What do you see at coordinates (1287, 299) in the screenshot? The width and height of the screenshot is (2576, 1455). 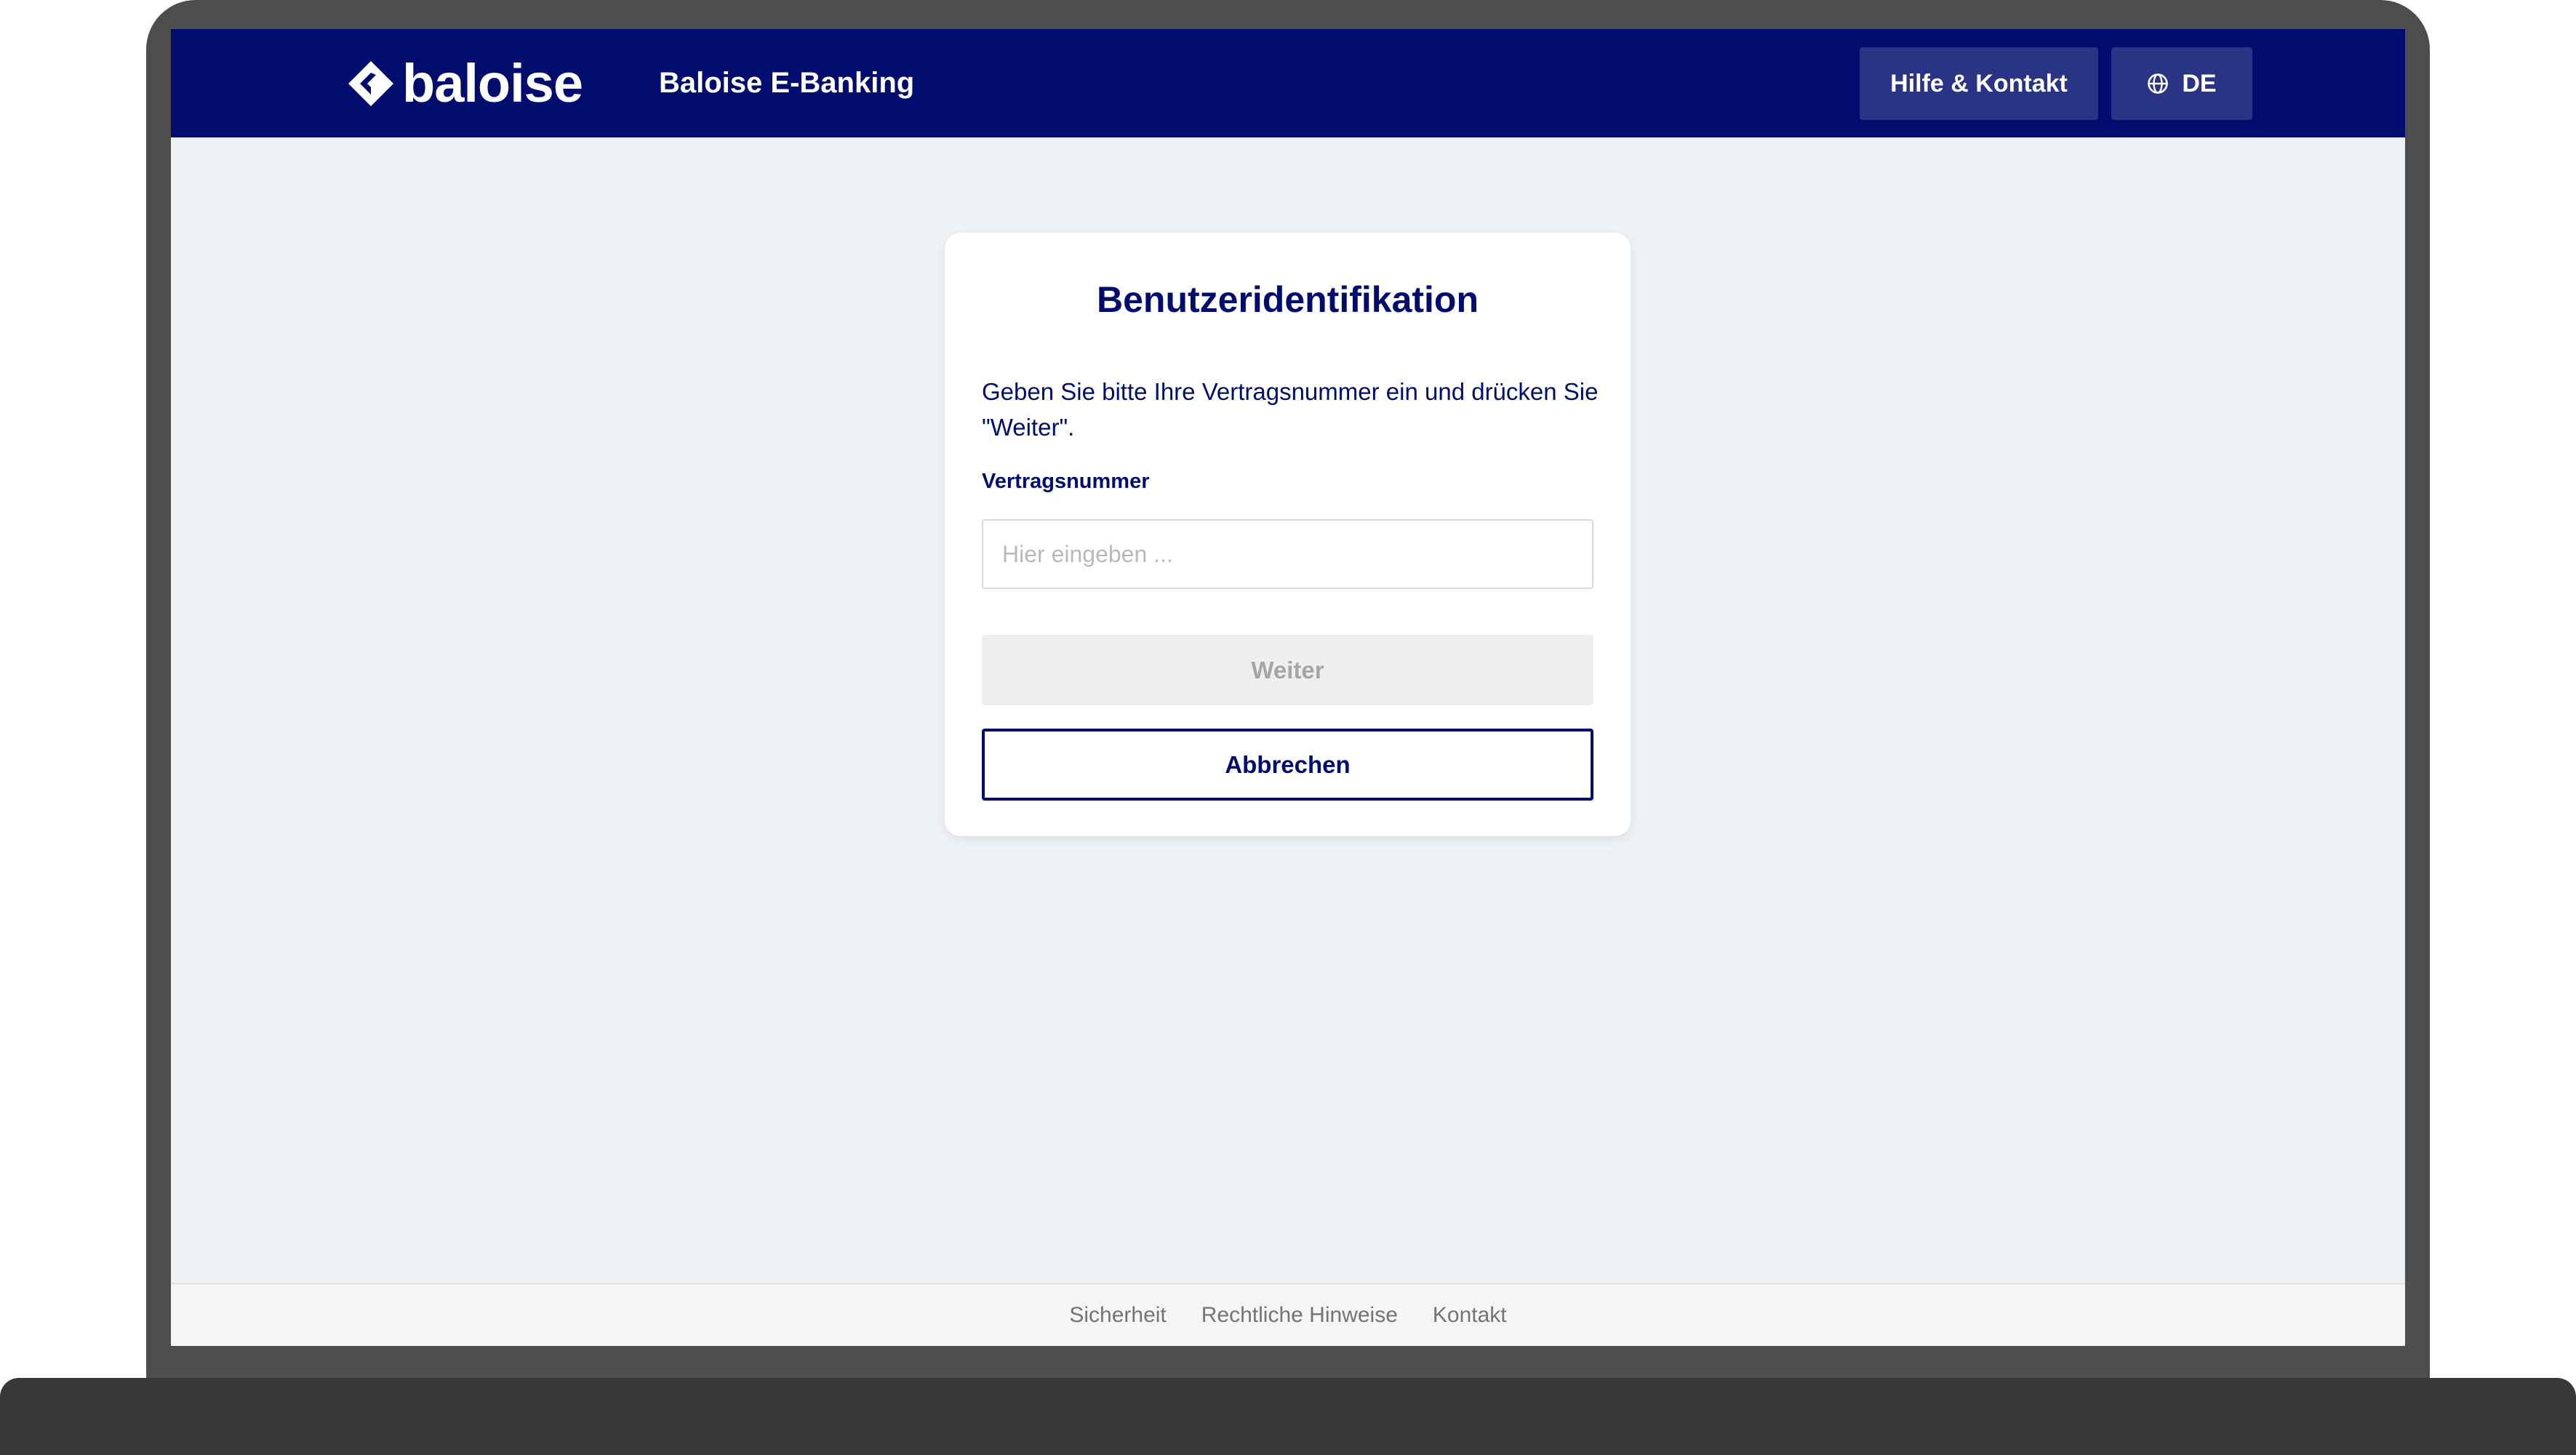 I see `page-title: Benutzeridentifikation` at bounding box center [1287, 299].